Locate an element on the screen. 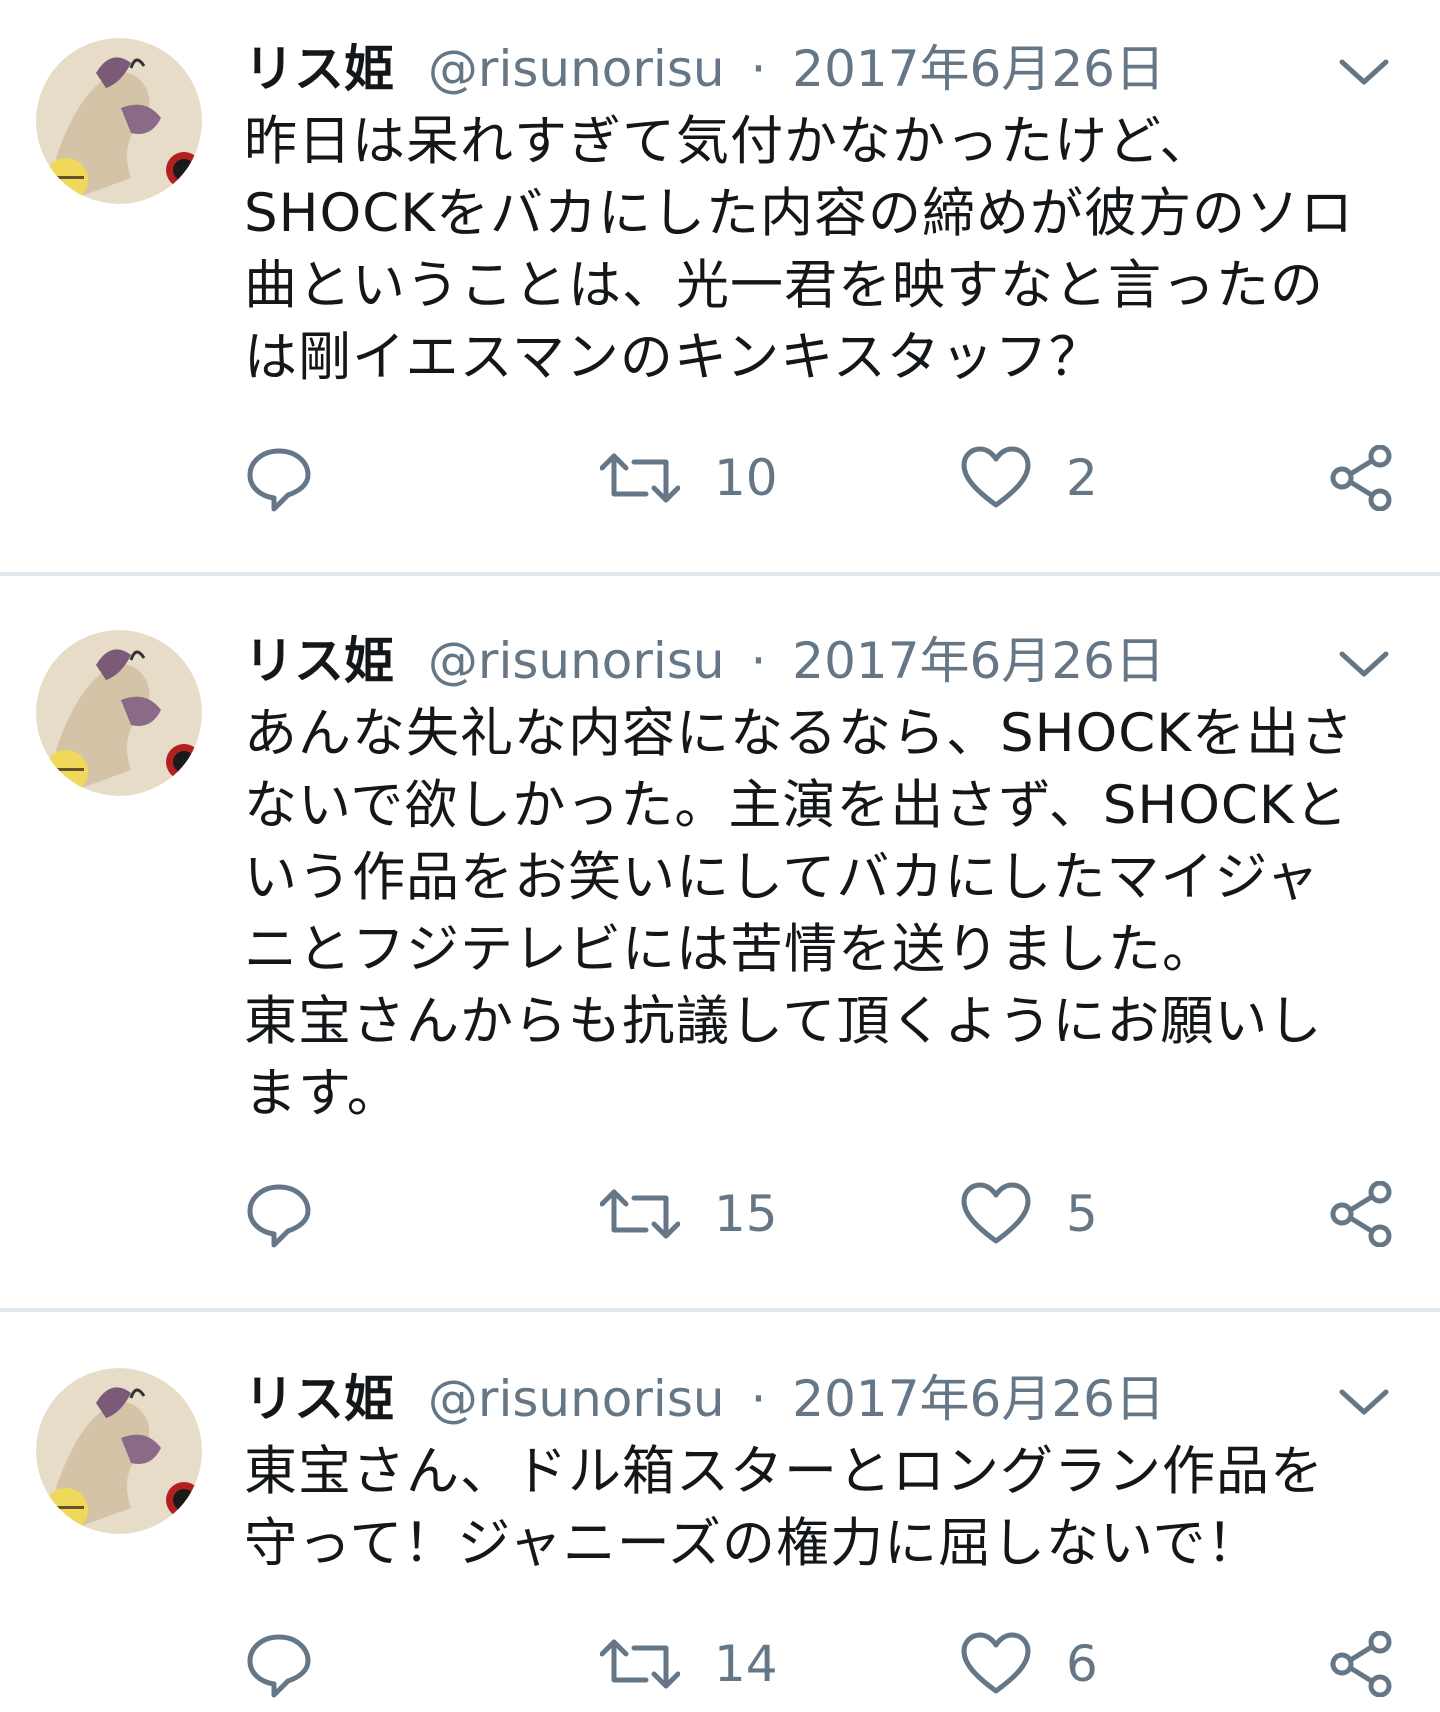 This screenshot has height=1712, width=1440. retweet-button: 14 is located at coordinates (689, 1664).